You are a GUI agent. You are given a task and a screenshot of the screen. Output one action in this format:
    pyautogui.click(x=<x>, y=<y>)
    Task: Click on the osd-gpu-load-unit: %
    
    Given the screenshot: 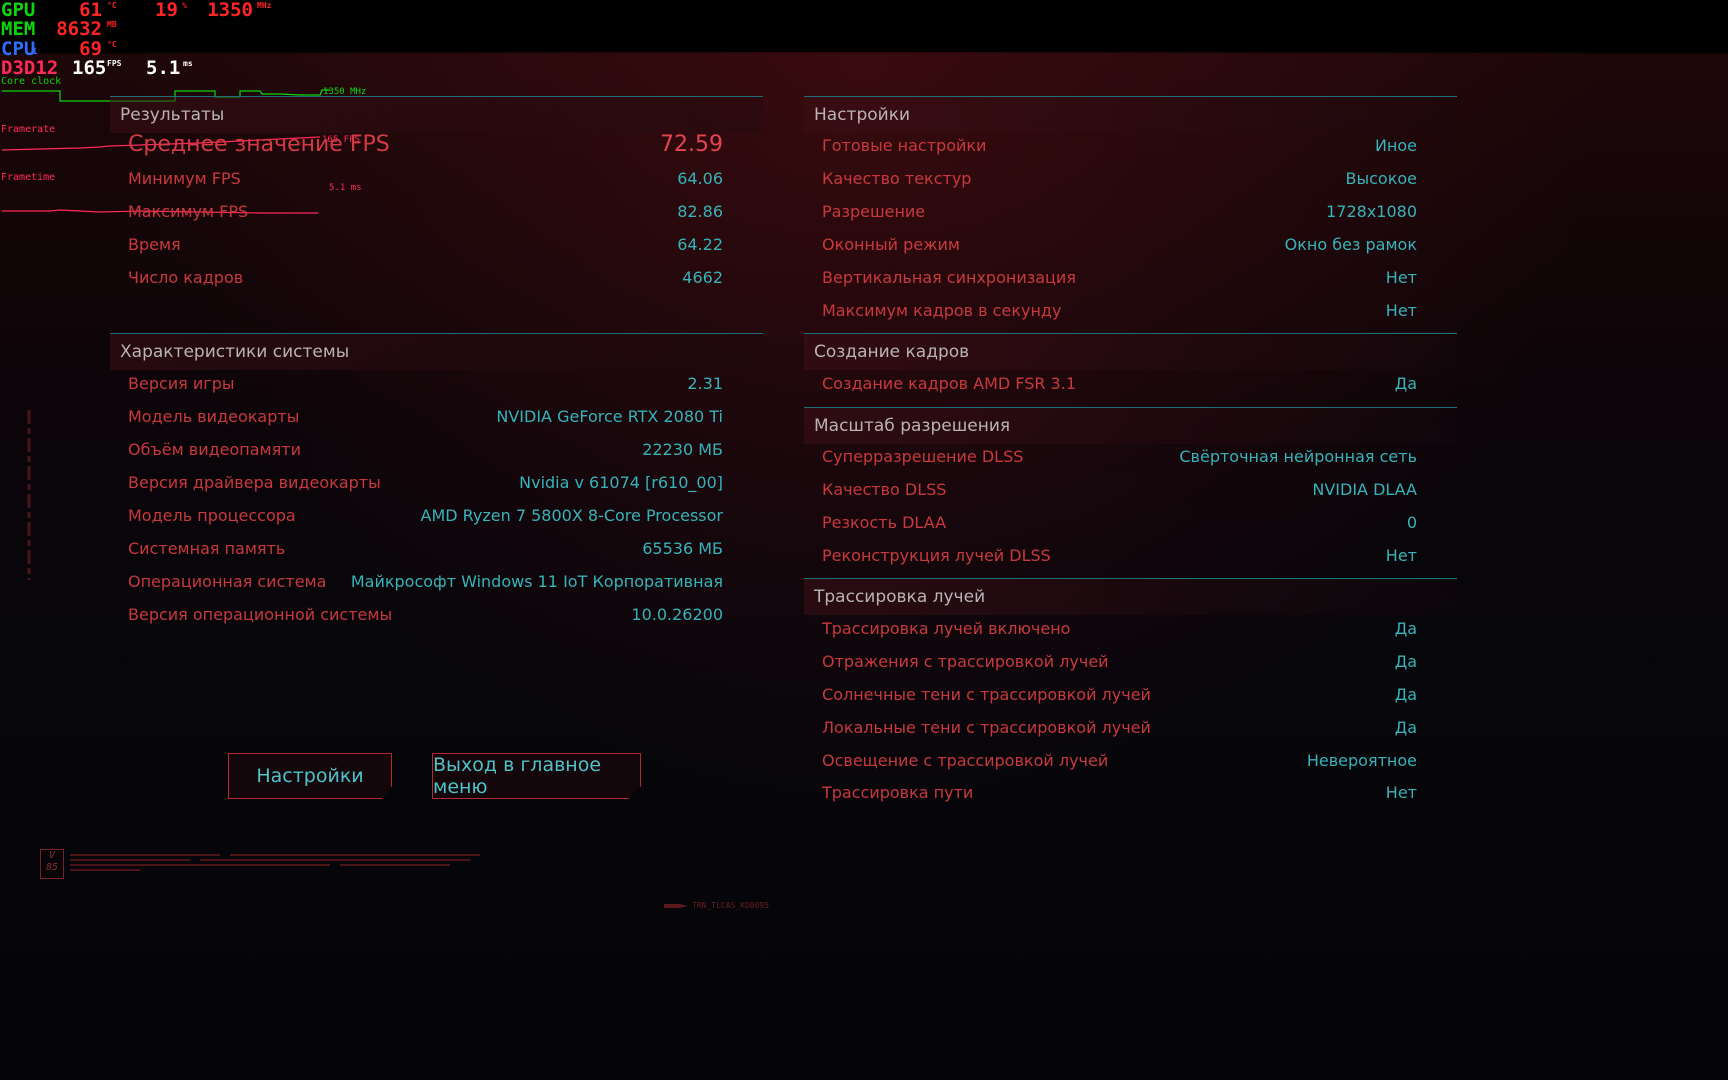 What is the action you would take?
    pyautogui.click(x=184, y=5)
    